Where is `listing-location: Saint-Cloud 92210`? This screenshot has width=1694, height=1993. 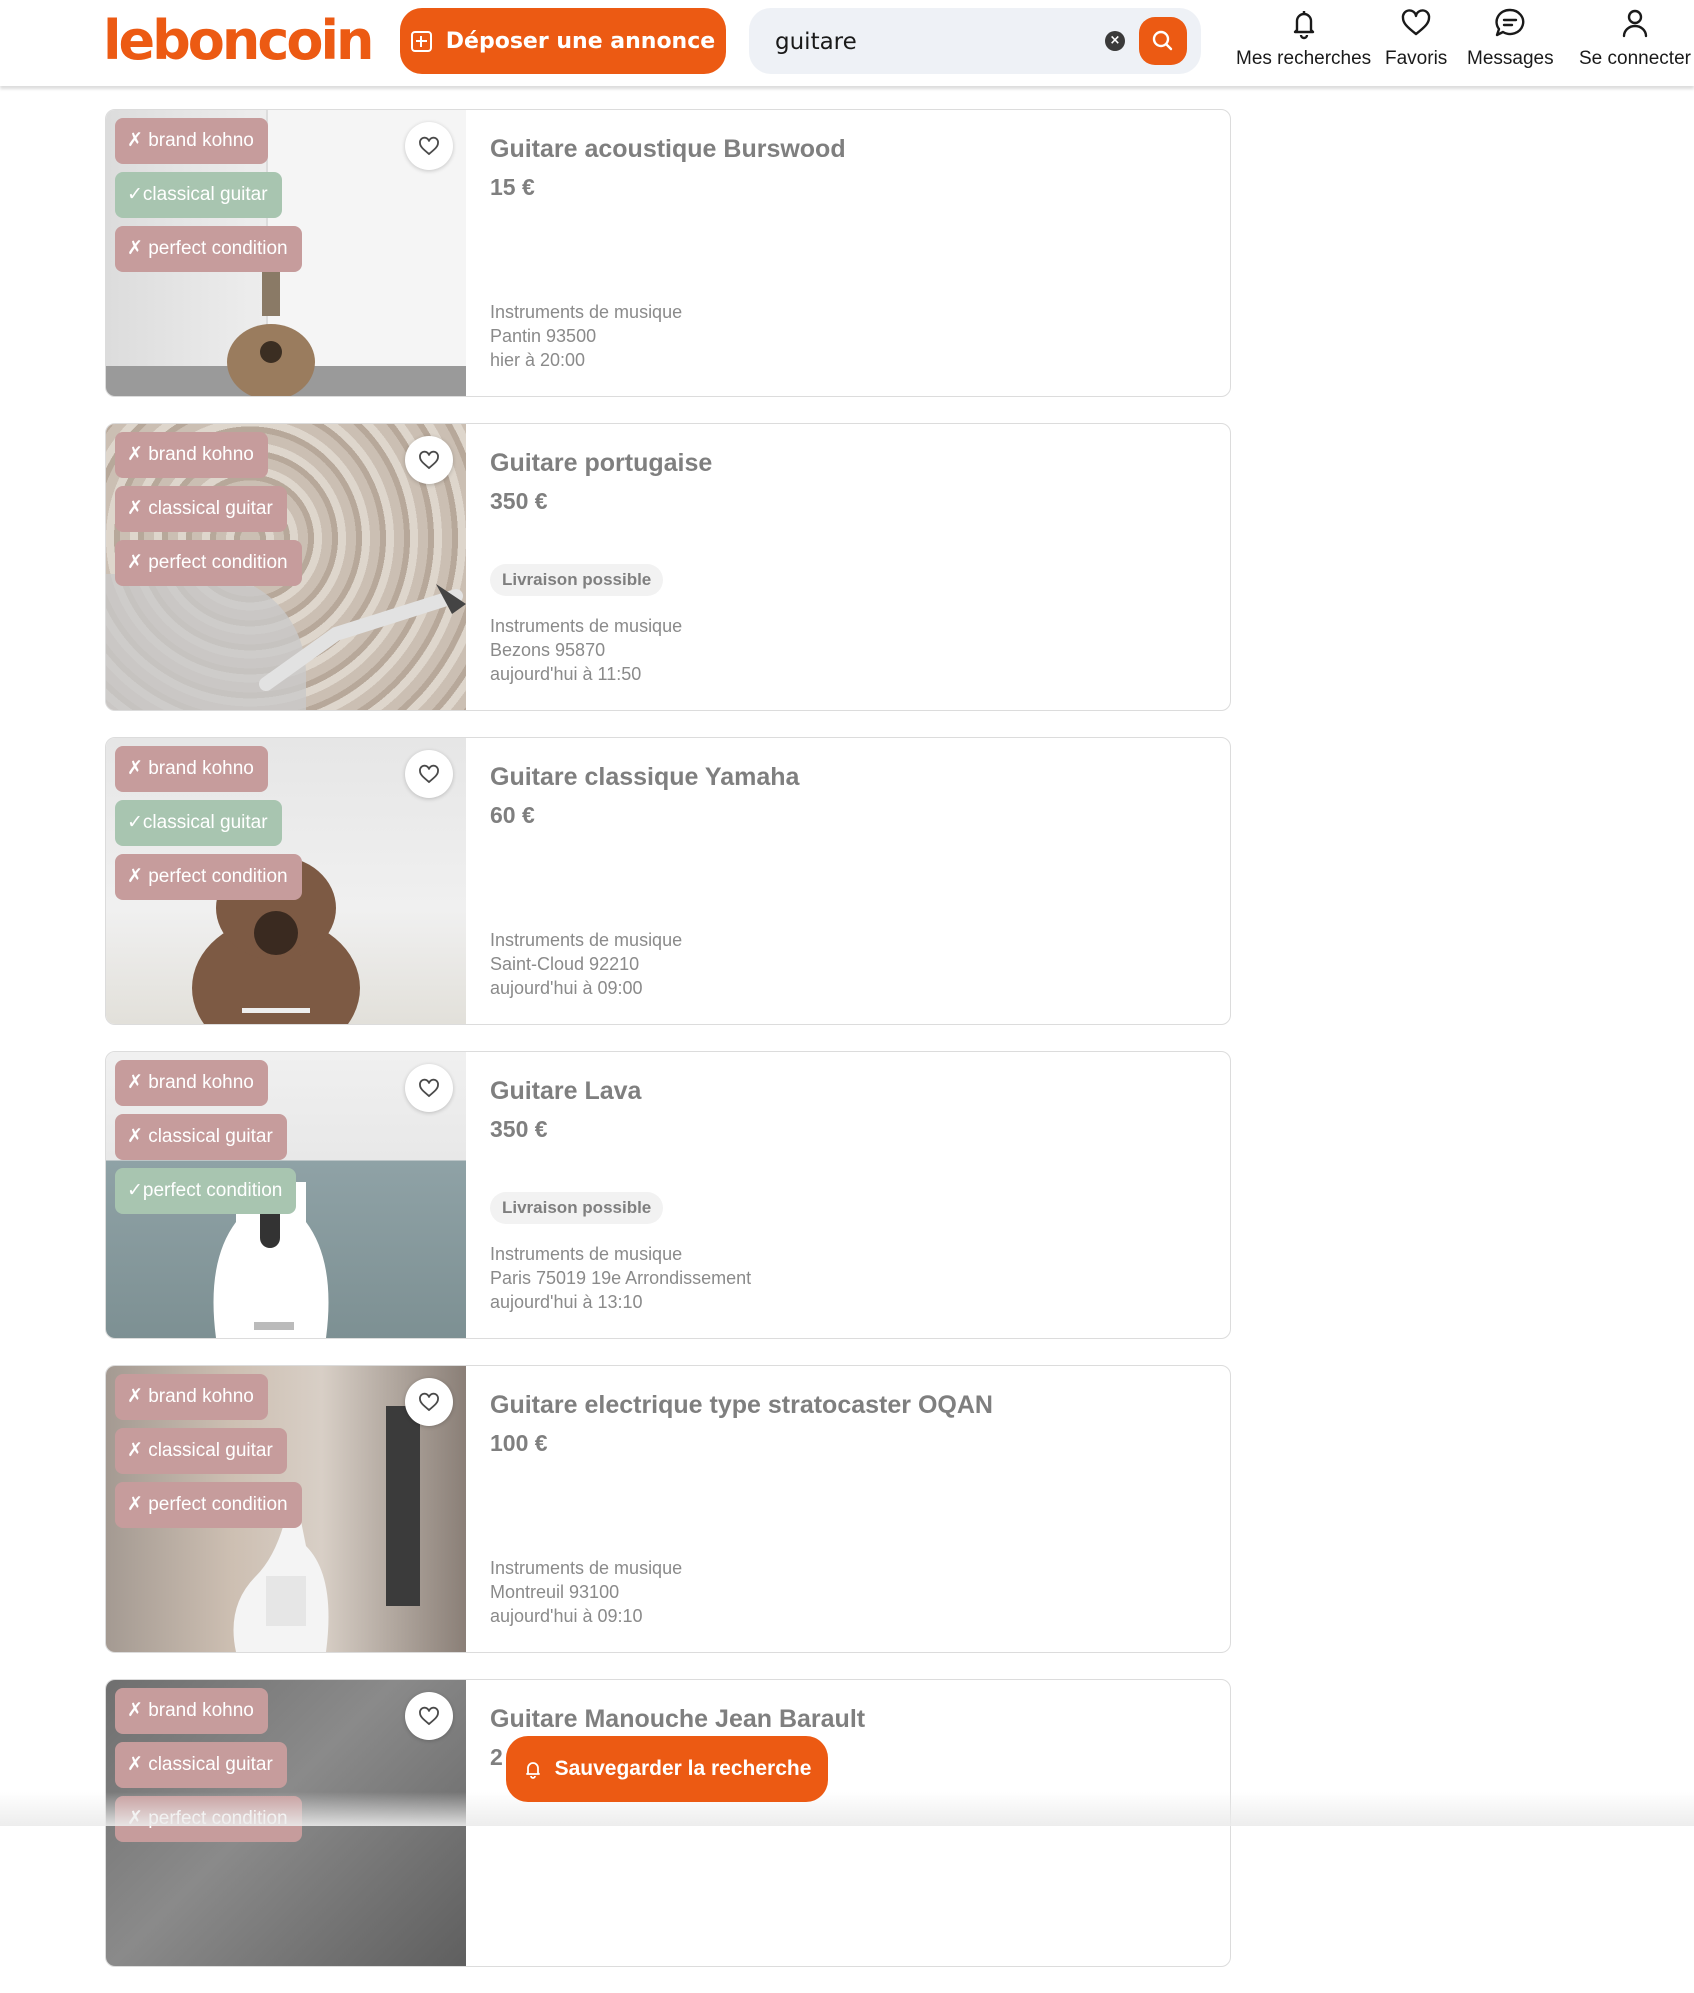
listing-location: Saint-Cloud 92210 is located at coordinates (565, 964).